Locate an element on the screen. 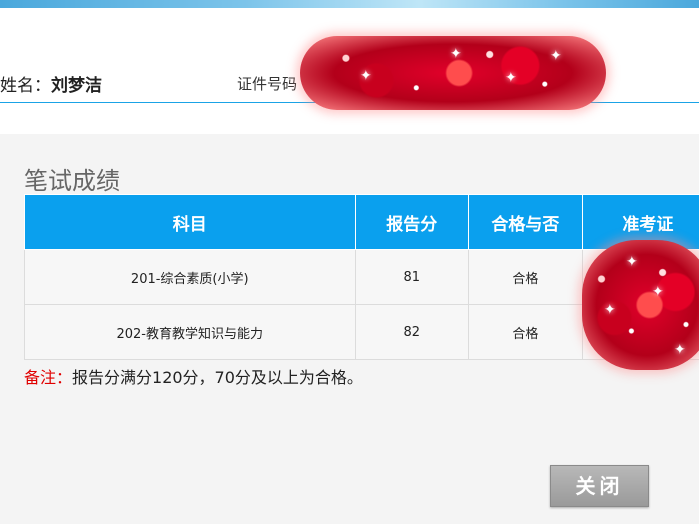 The image size is (699, 524). table-header-row: 科目 报告分 合格与否 准考证 is located at coordinates (361, 222).